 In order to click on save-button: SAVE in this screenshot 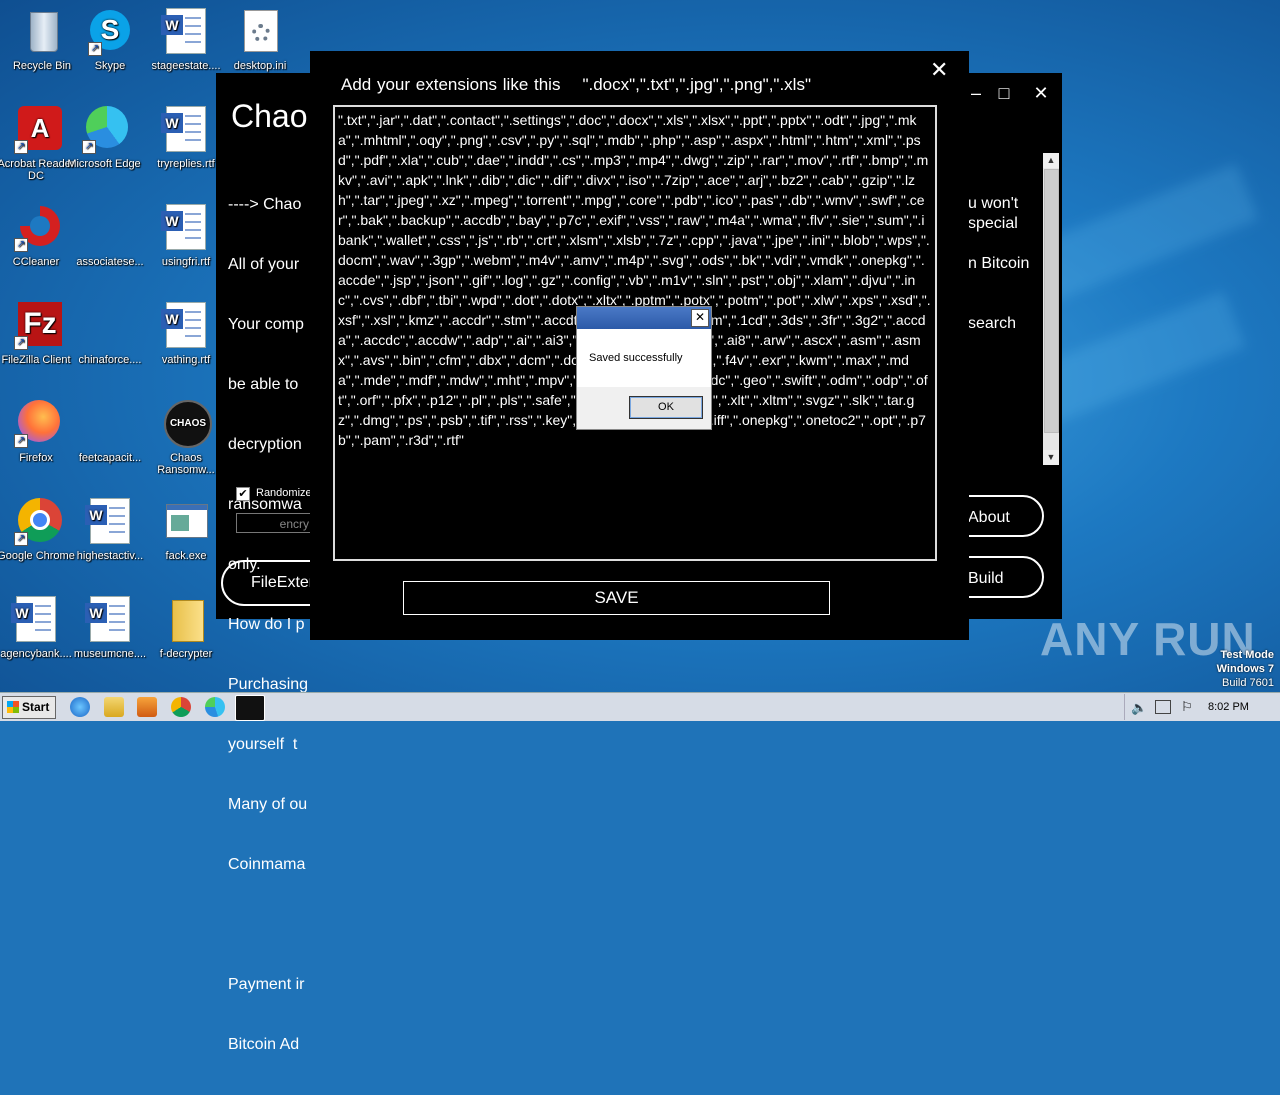, I will do `click(616, 598)`.